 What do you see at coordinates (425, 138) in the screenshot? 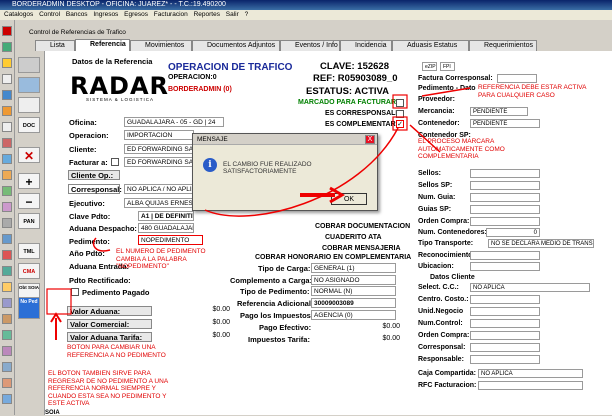
I see `arrow-proceso` at bounding box center [425, 138].